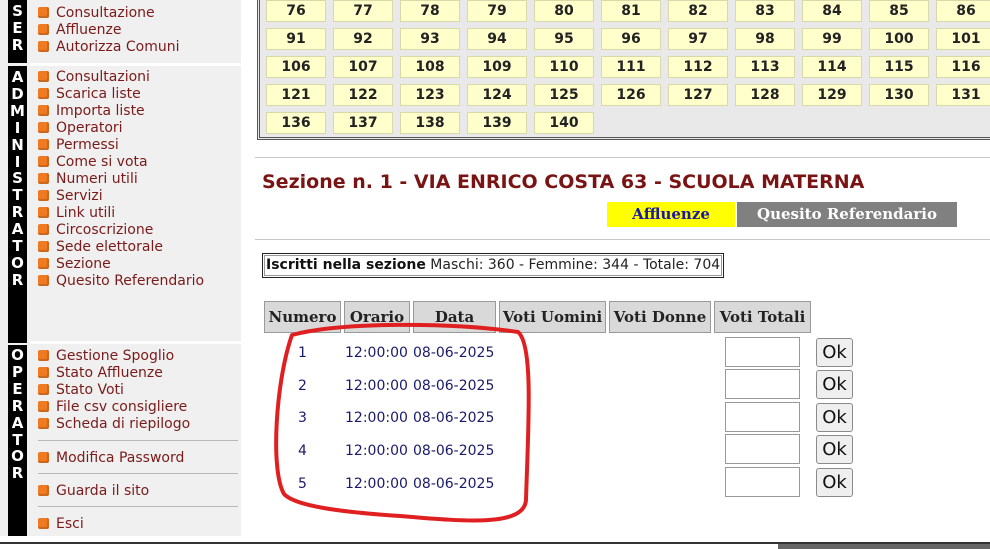 The height and width of the screenshot is (549, 990). I want to click on menu-item-scheda-di-riepilogo: Scheda di riepilogo, so click(114, 423).